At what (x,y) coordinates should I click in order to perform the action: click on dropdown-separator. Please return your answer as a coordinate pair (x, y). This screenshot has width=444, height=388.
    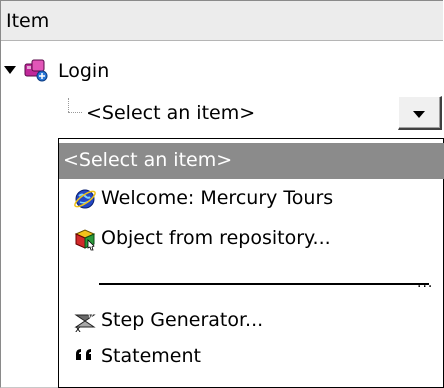
    Looking at the image, I should click on (264, 284).